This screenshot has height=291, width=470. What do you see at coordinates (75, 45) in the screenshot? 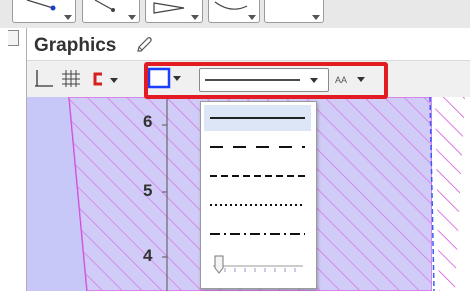
I see `graphics-panel-title: Graphics` at bounding box center [75, 45].